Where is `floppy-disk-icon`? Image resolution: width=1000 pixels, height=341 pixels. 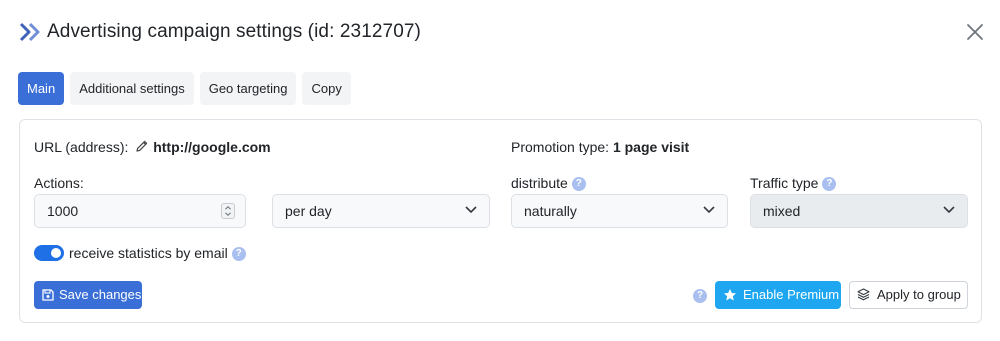
floppy-disk-icon is located at coordinates (48, 295).